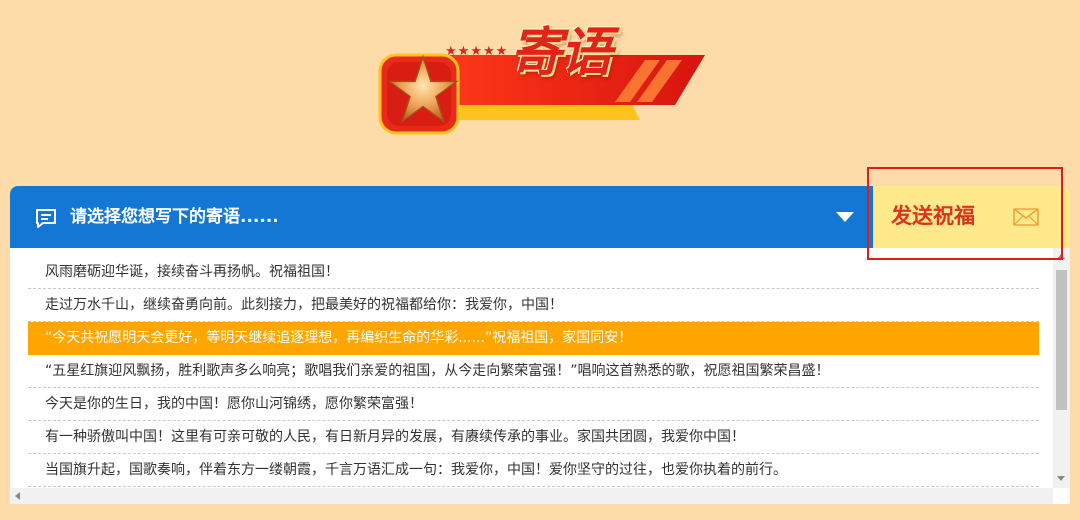  I want to click on page-title: 寄语, so click(561, 52).